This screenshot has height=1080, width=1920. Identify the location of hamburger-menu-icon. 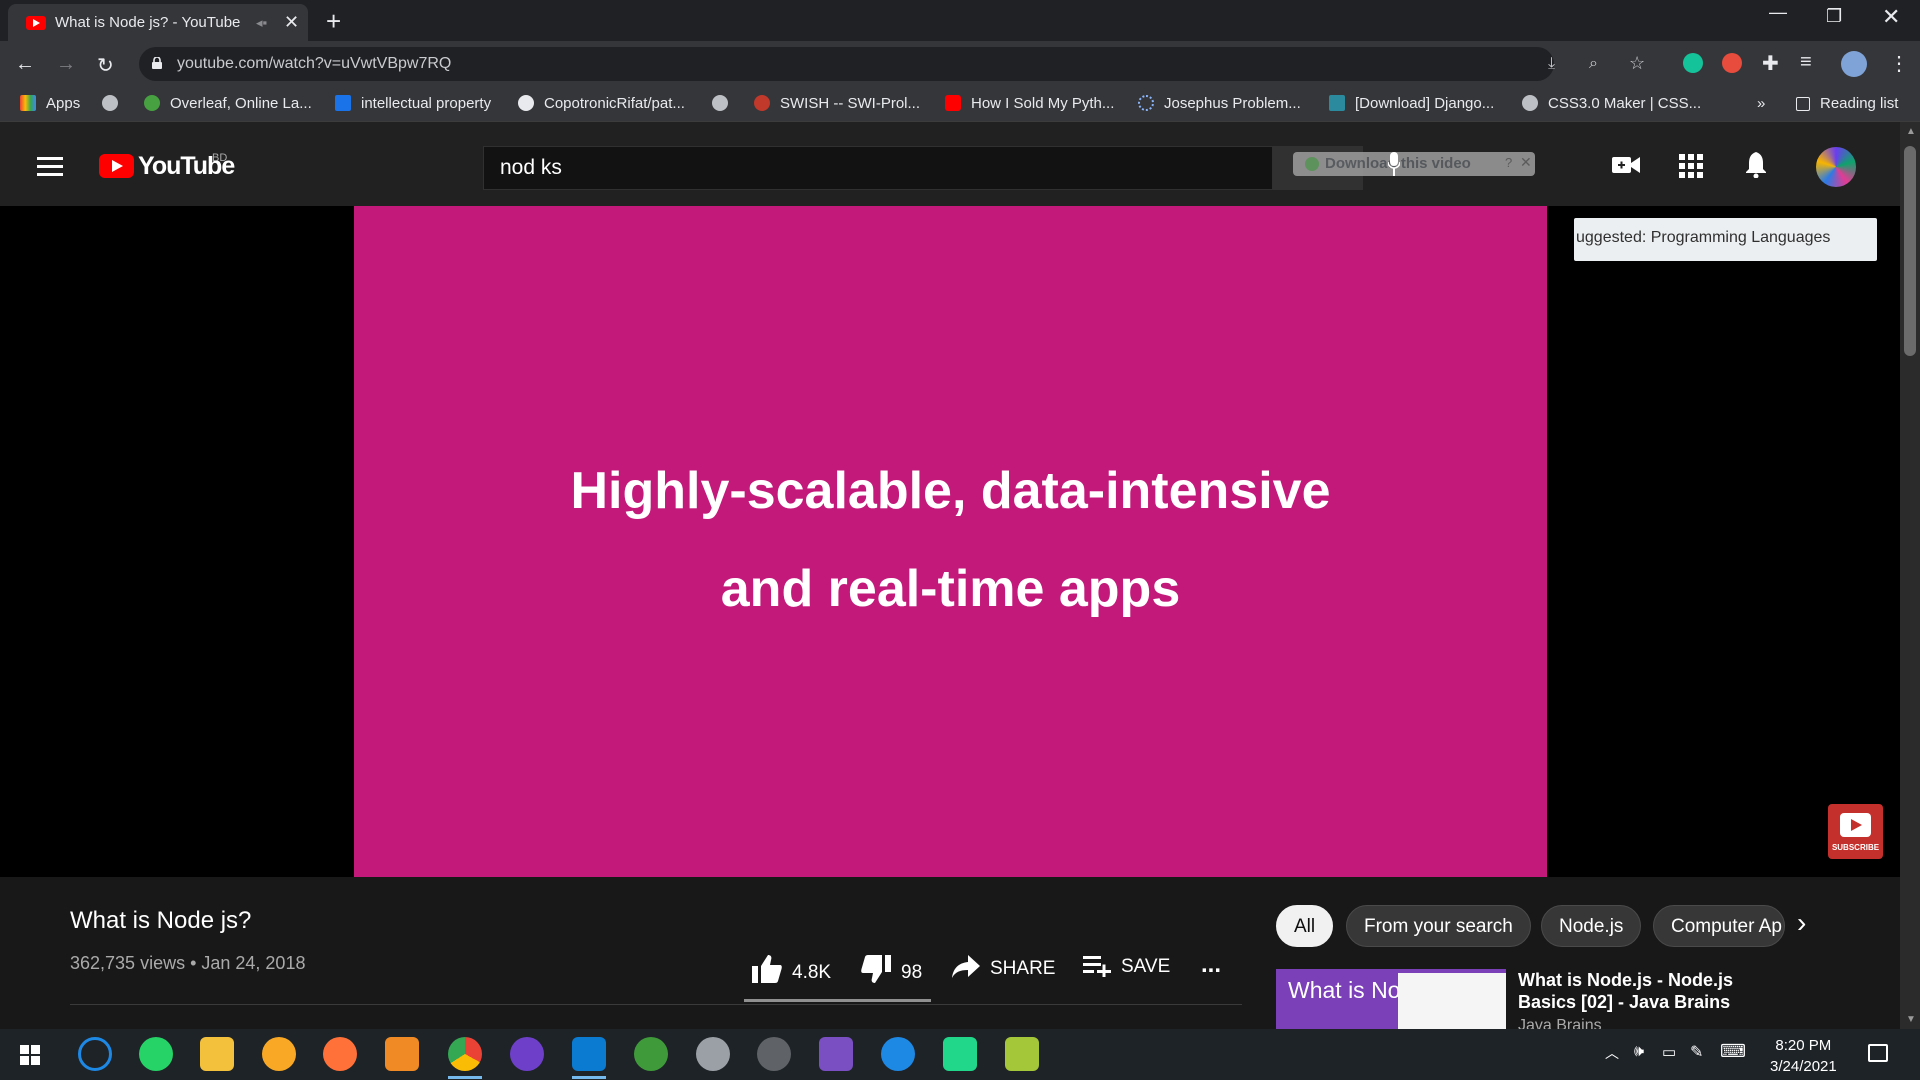
(50, 169).